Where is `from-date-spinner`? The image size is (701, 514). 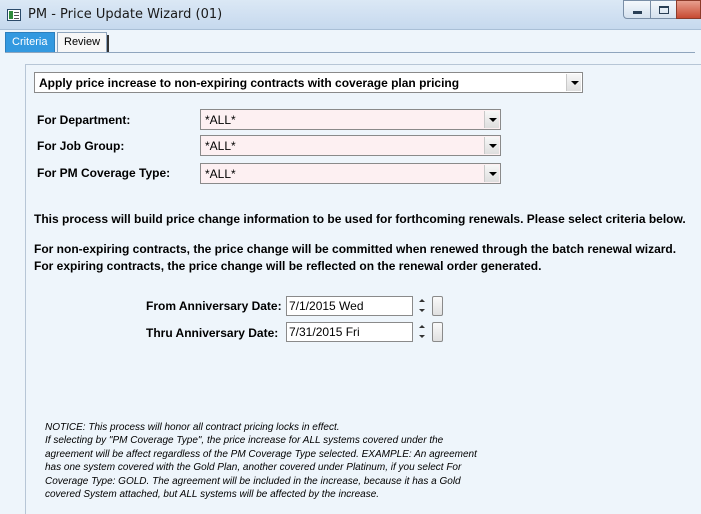
from-date-spinner is located at coordinates (422, 306).